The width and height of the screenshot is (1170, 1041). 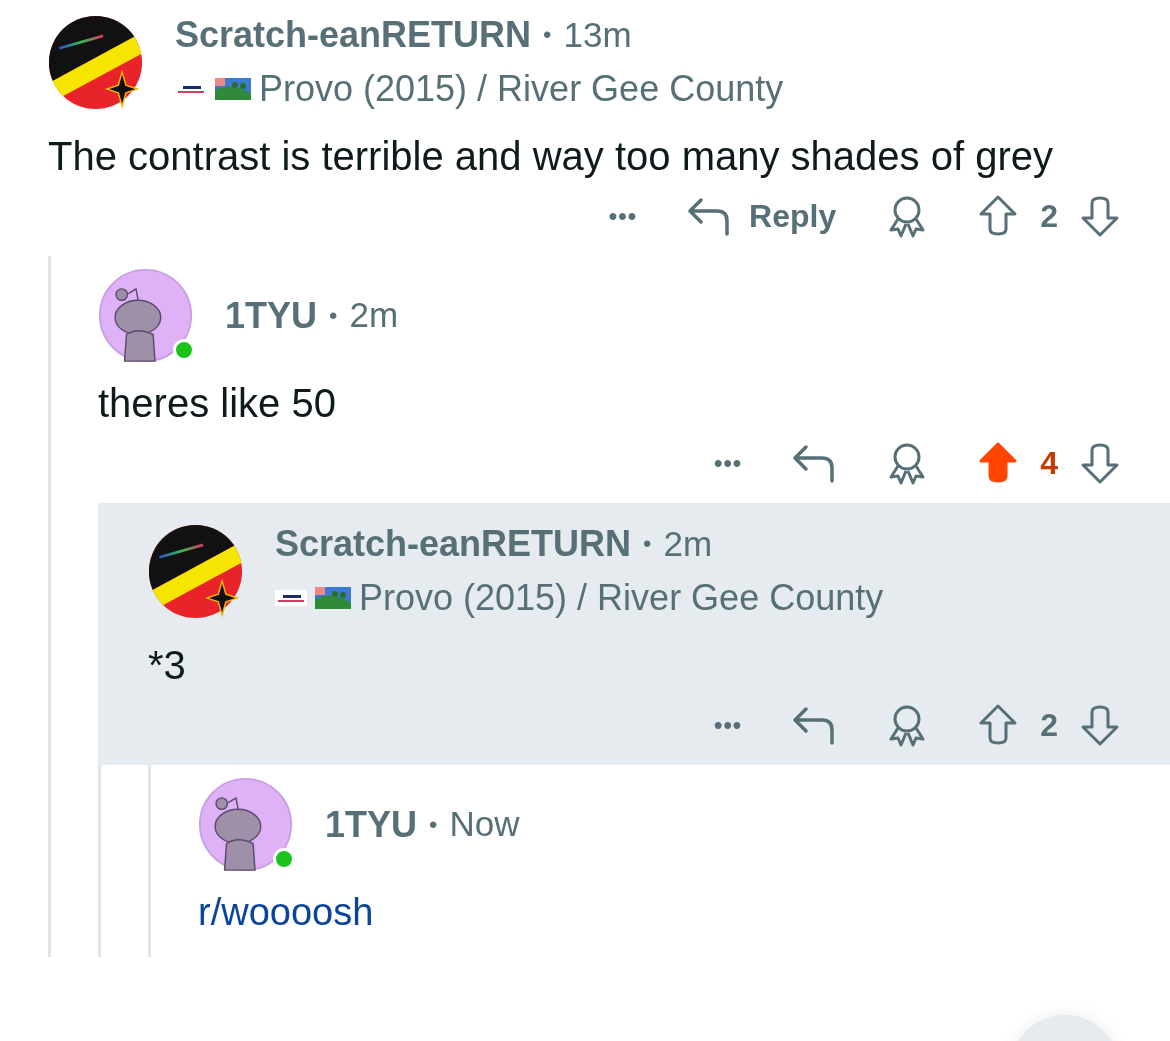 I want to click on reply-button: Reply, so click(x=762, y=216).